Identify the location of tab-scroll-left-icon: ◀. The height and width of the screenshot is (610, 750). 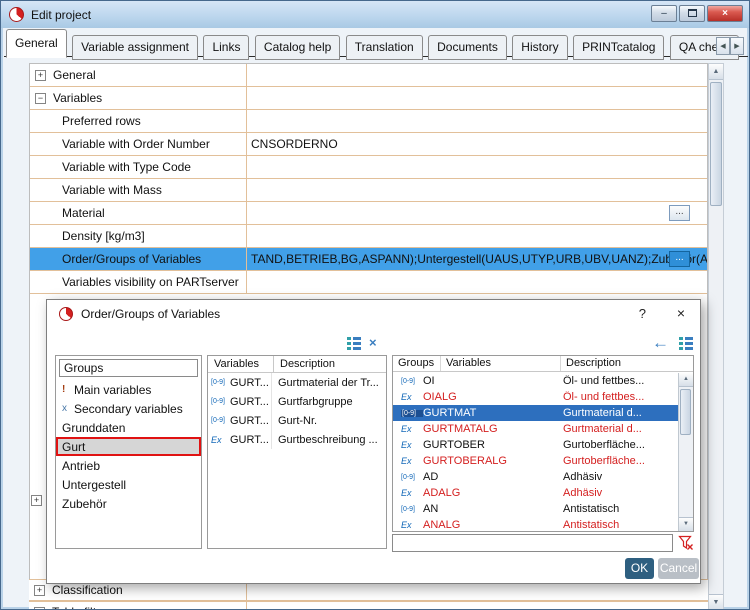
(723, 46).